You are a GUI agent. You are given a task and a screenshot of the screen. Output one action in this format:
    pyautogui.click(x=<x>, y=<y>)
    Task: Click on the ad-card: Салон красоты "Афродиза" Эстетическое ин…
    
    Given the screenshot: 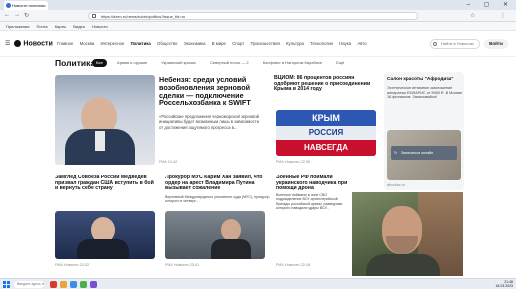 What is the action you would take?
    pyautogui.click(x=424, y=131)
    